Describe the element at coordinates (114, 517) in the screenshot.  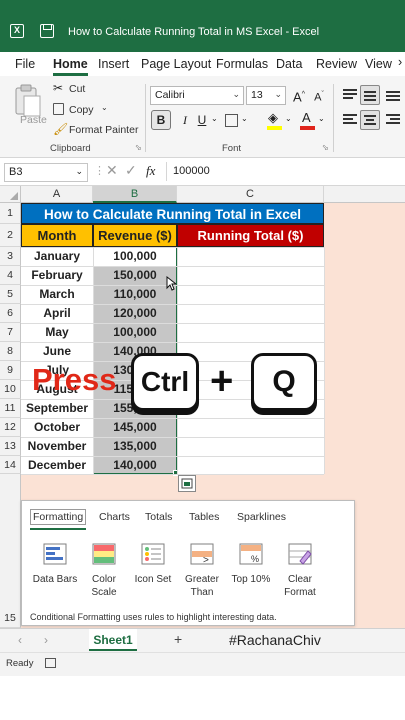
I see `qa-tab-charts: Charts` at that location.